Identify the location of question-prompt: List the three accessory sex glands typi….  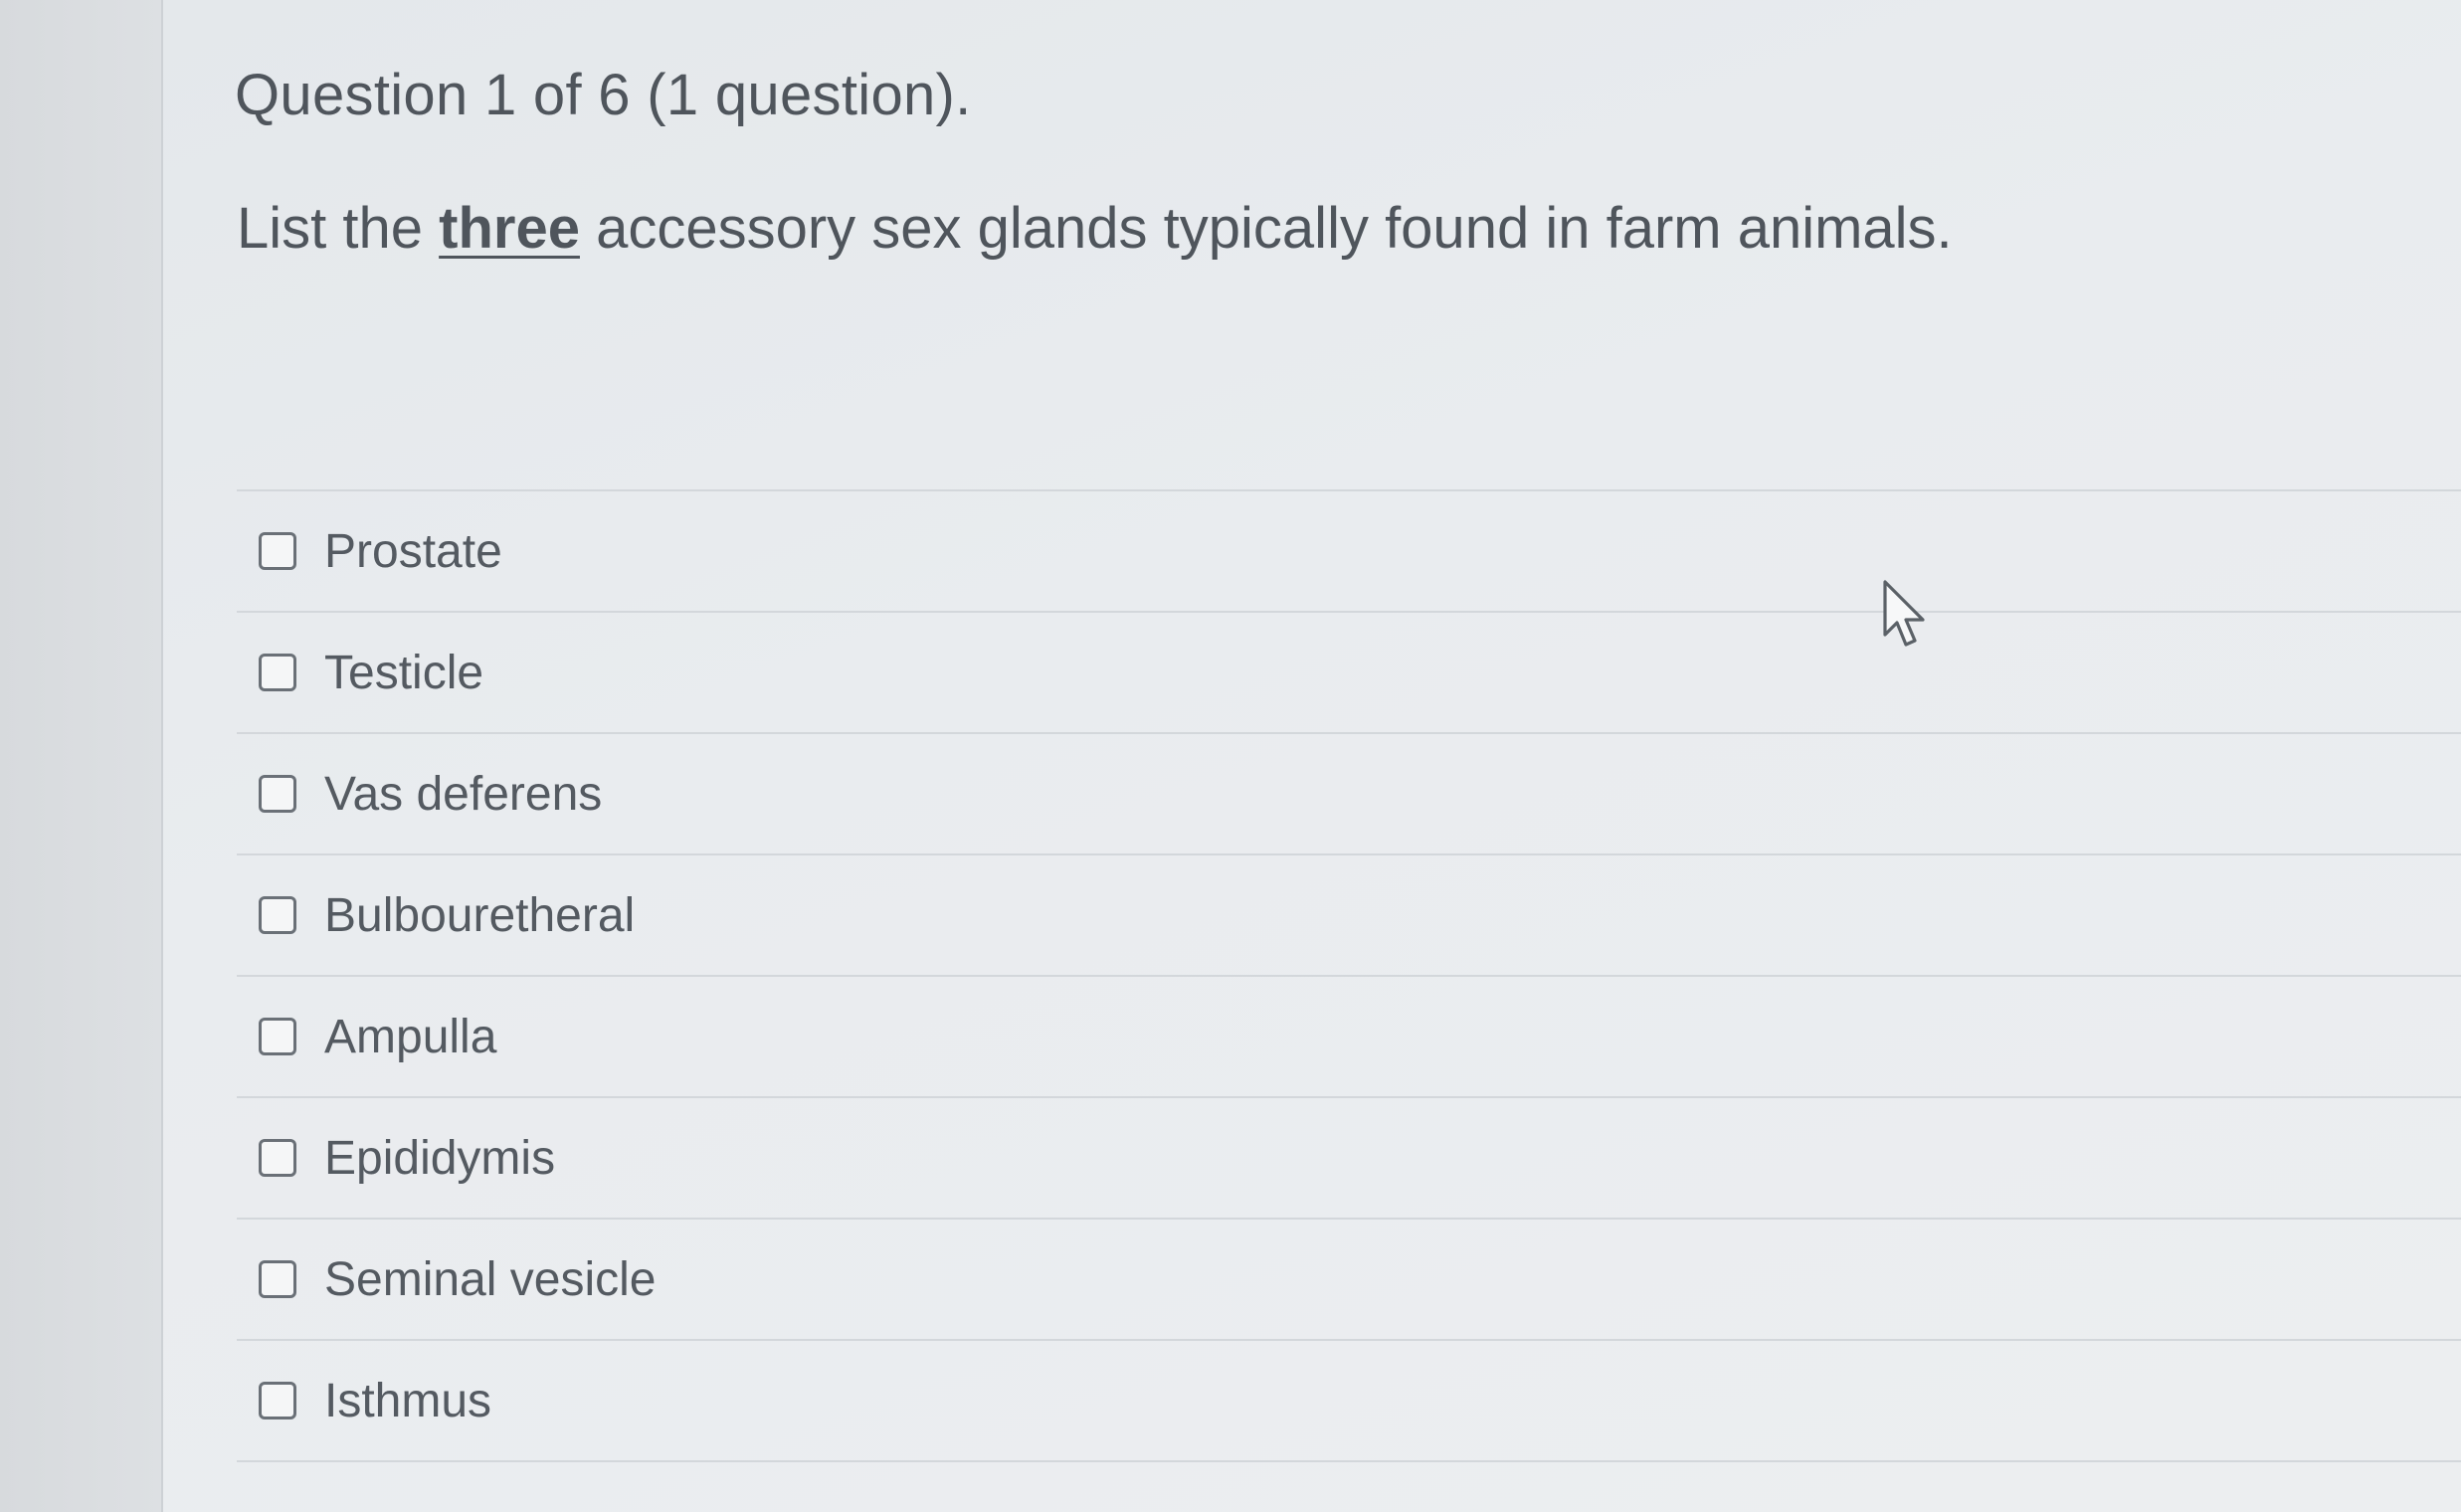
(1095, 228).